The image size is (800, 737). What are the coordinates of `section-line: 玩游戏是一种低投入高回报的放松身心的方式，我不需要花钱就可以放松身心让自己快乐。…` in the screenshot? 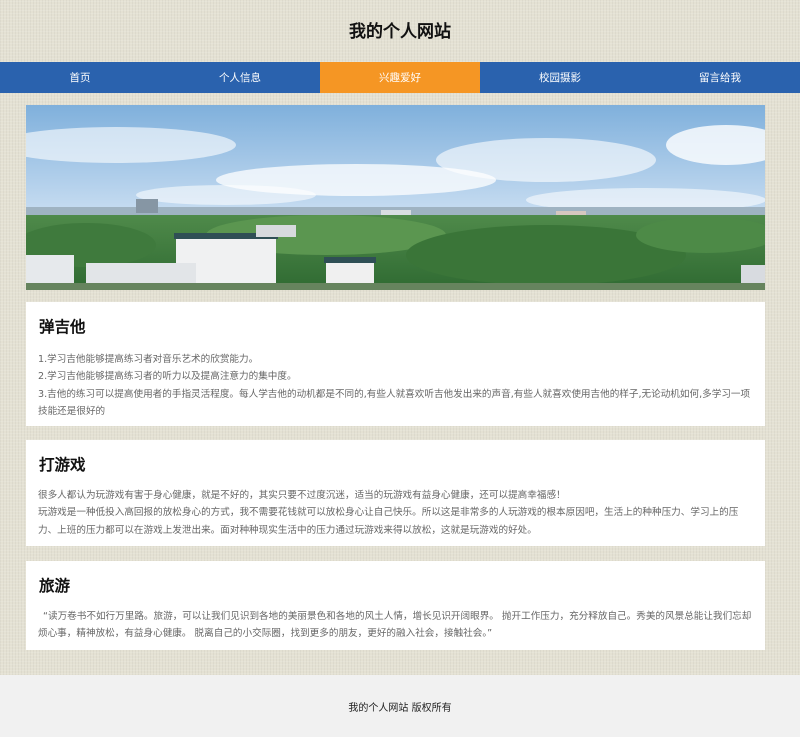 It's located at (388, 521).